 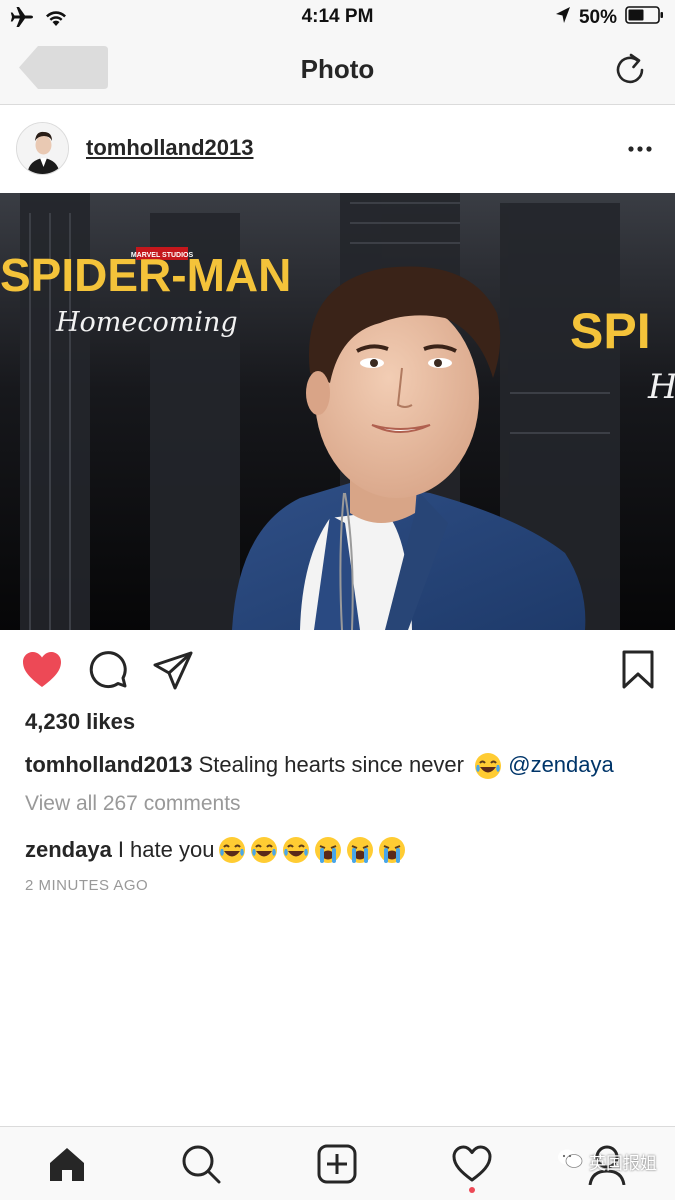 I want to click on tab-search, so click(x=201, y=1164).